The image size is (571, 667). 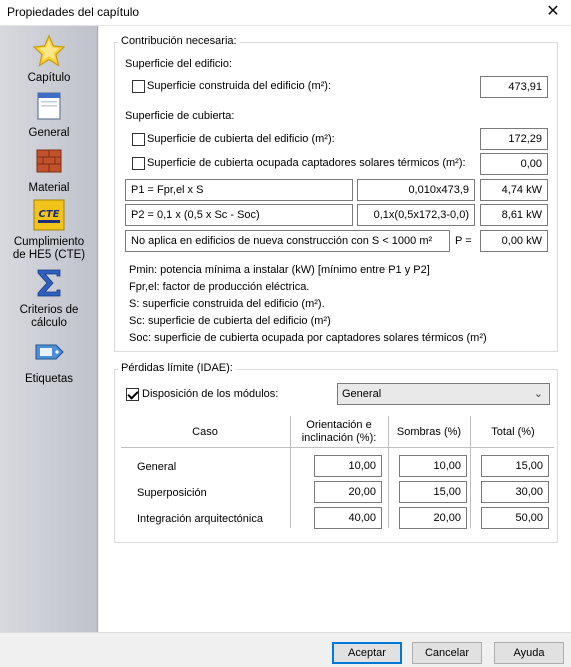 What do you see at coordinates (416, 190) in the screenshot?
I see `p1-calc: 0,010x473,9` at bounding box center [416, 190].